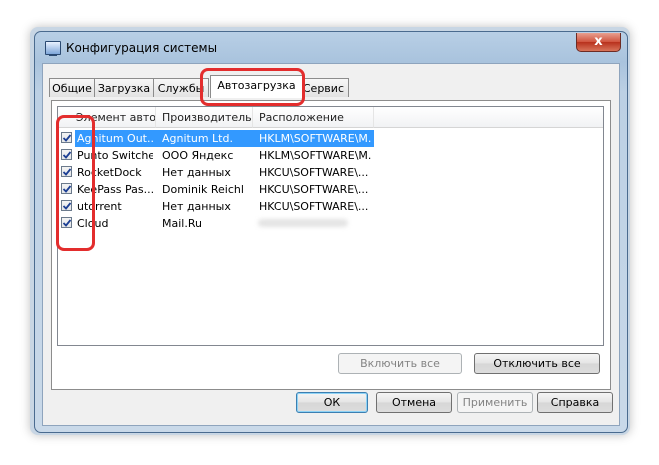 The image size is (659, 465). What do you see at coordinates (142, 48) in the screenshot?
I see `window-title: Конфигурация системы` at bounding box center [142, 48].